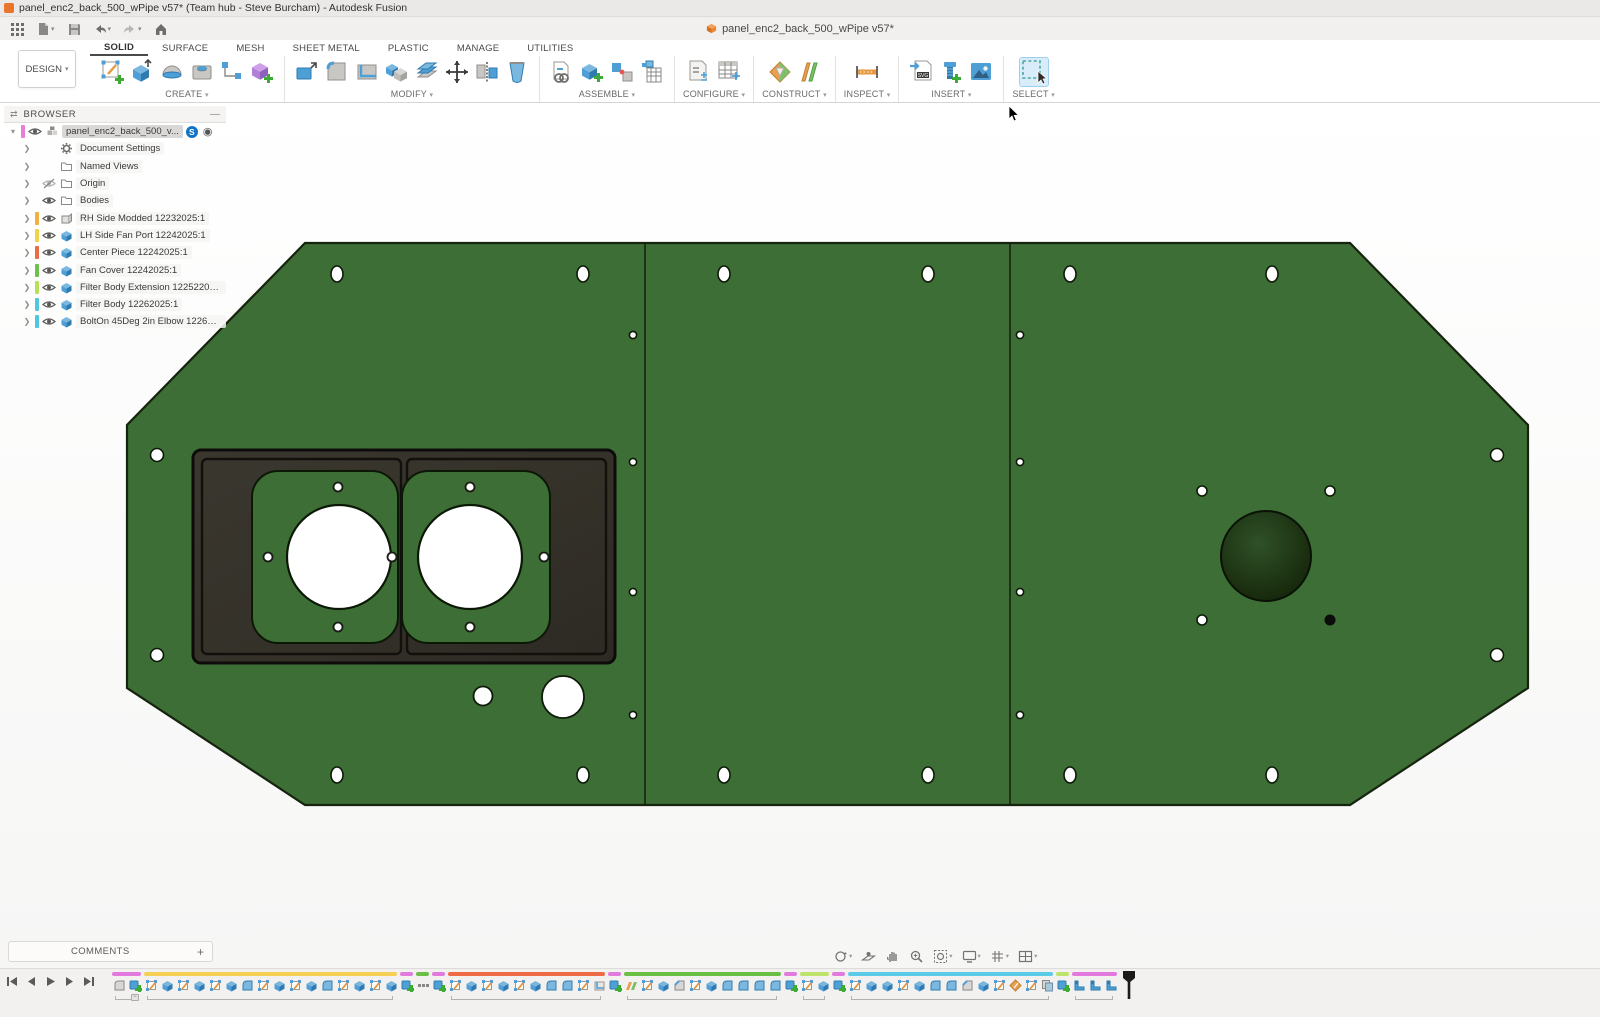 Image resolution: width=1600 pixels, height=1017 pixels. What do you see at coordinates (916, 956) in the screenshot?
I see `zoom-button` at bounding box center [916, 956].